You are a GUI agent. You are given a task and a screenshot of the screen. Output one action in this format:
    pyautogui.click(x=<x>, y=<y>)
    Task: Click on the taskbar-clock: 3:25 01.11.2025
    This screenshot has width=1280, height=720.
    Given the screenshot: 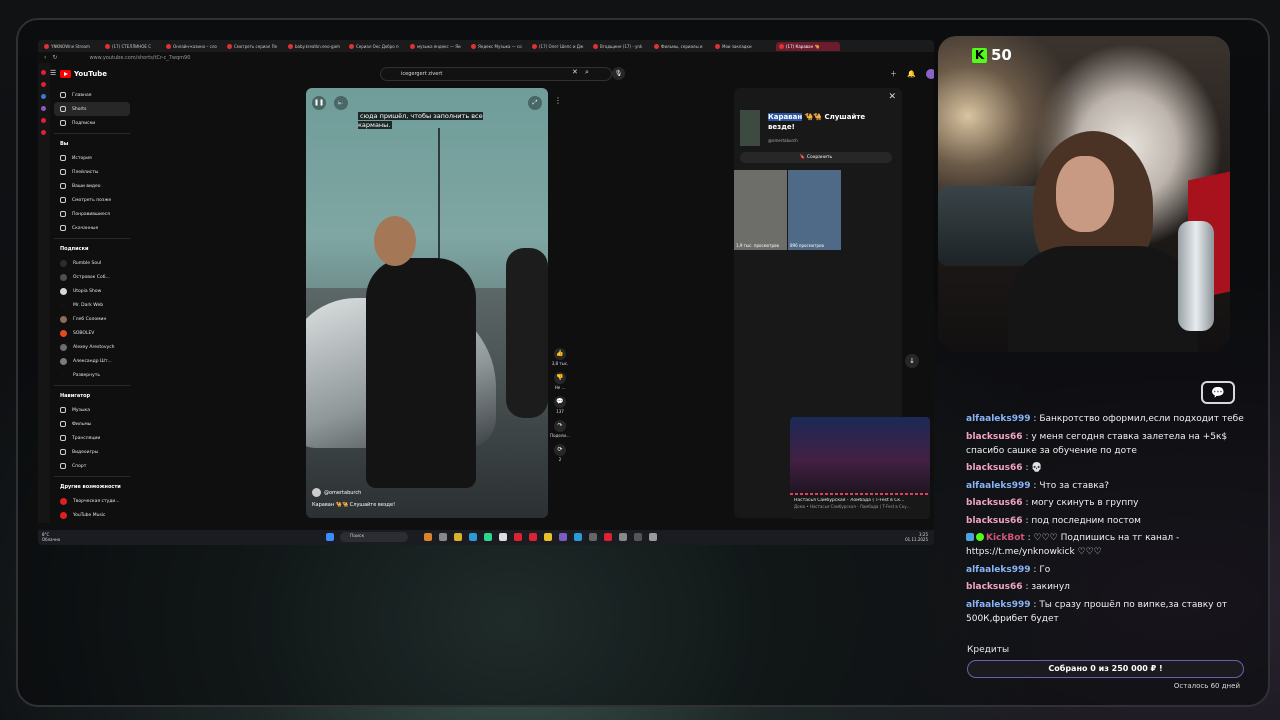 What is the action you would take?
    pyautogui.click(x=916, y=537)
    